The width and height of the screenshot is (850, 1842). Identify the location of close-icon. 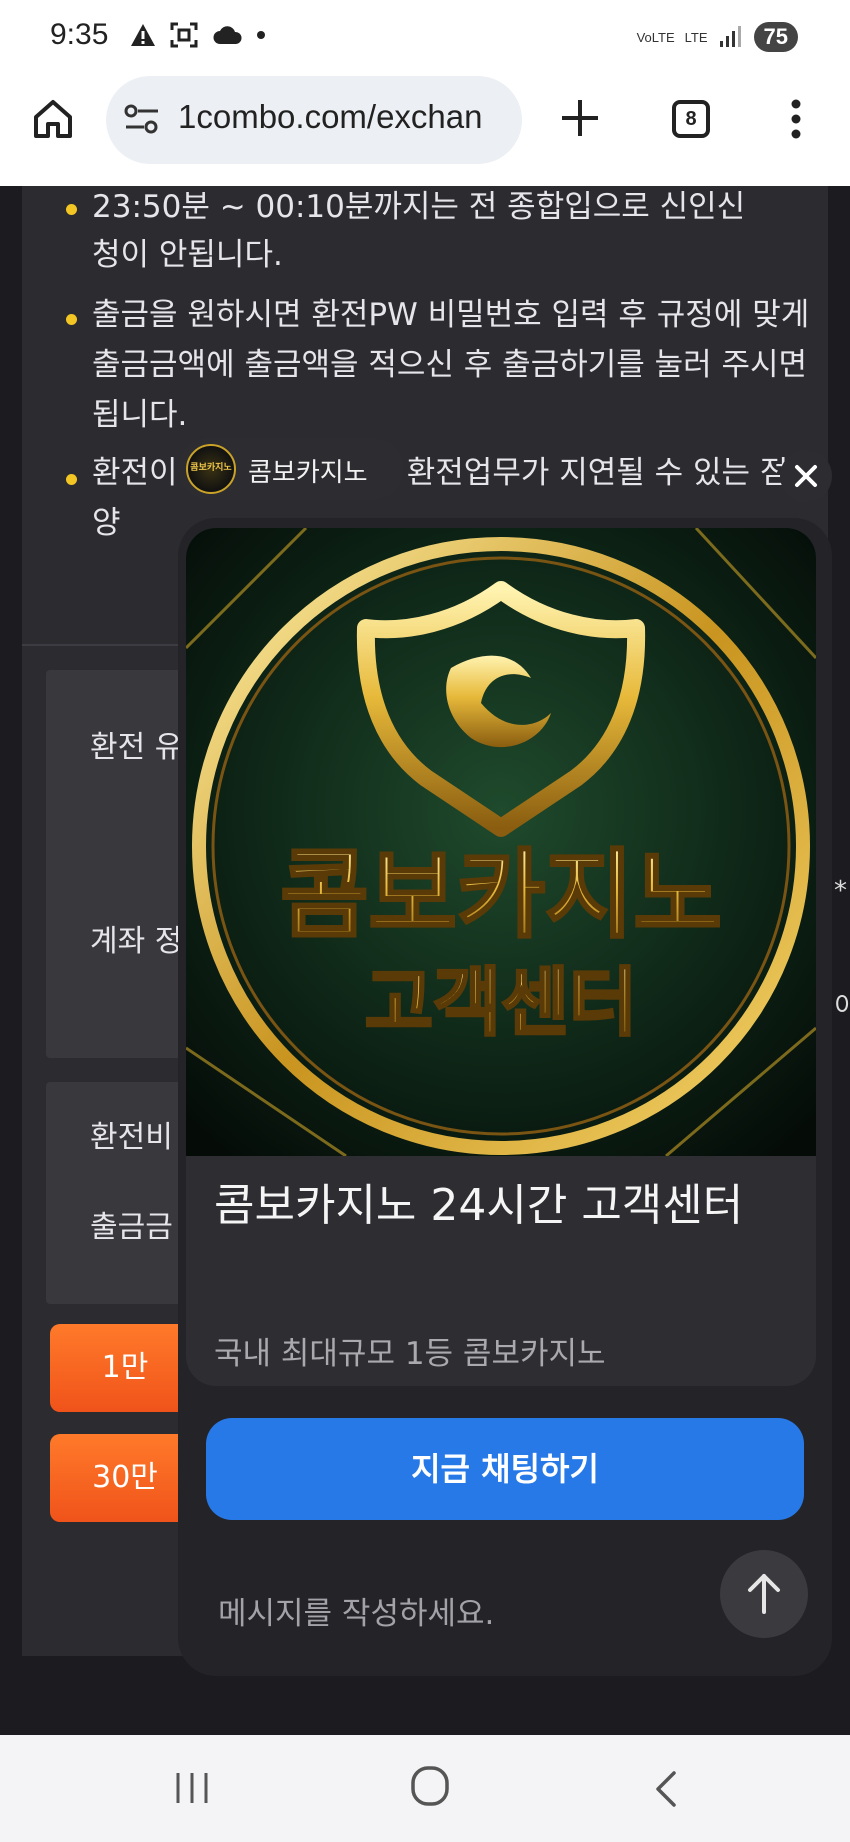
(806, 476).